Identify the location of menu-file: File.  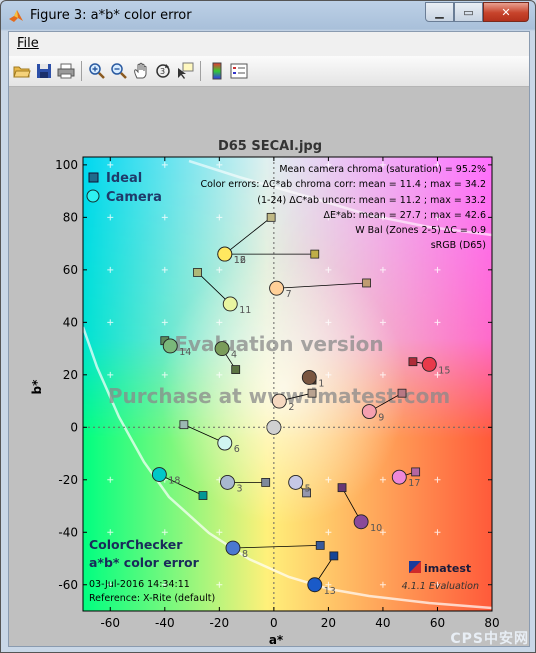
(28, 43).